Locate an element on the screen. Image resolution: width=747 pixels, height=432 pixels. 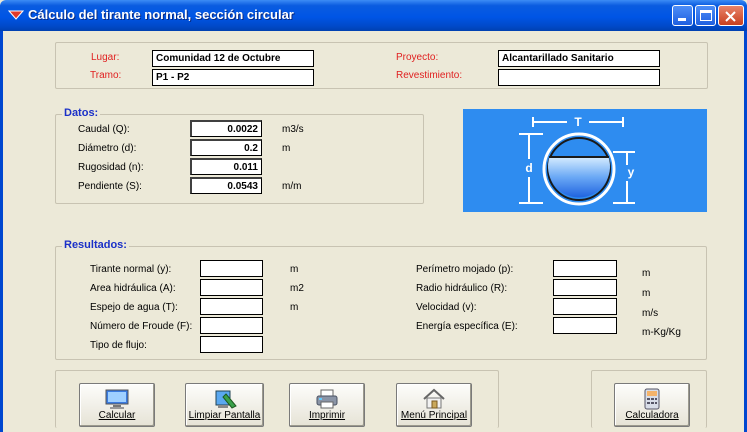
caudal-label: Caudal (Q): is located at coordinates (104, 129).